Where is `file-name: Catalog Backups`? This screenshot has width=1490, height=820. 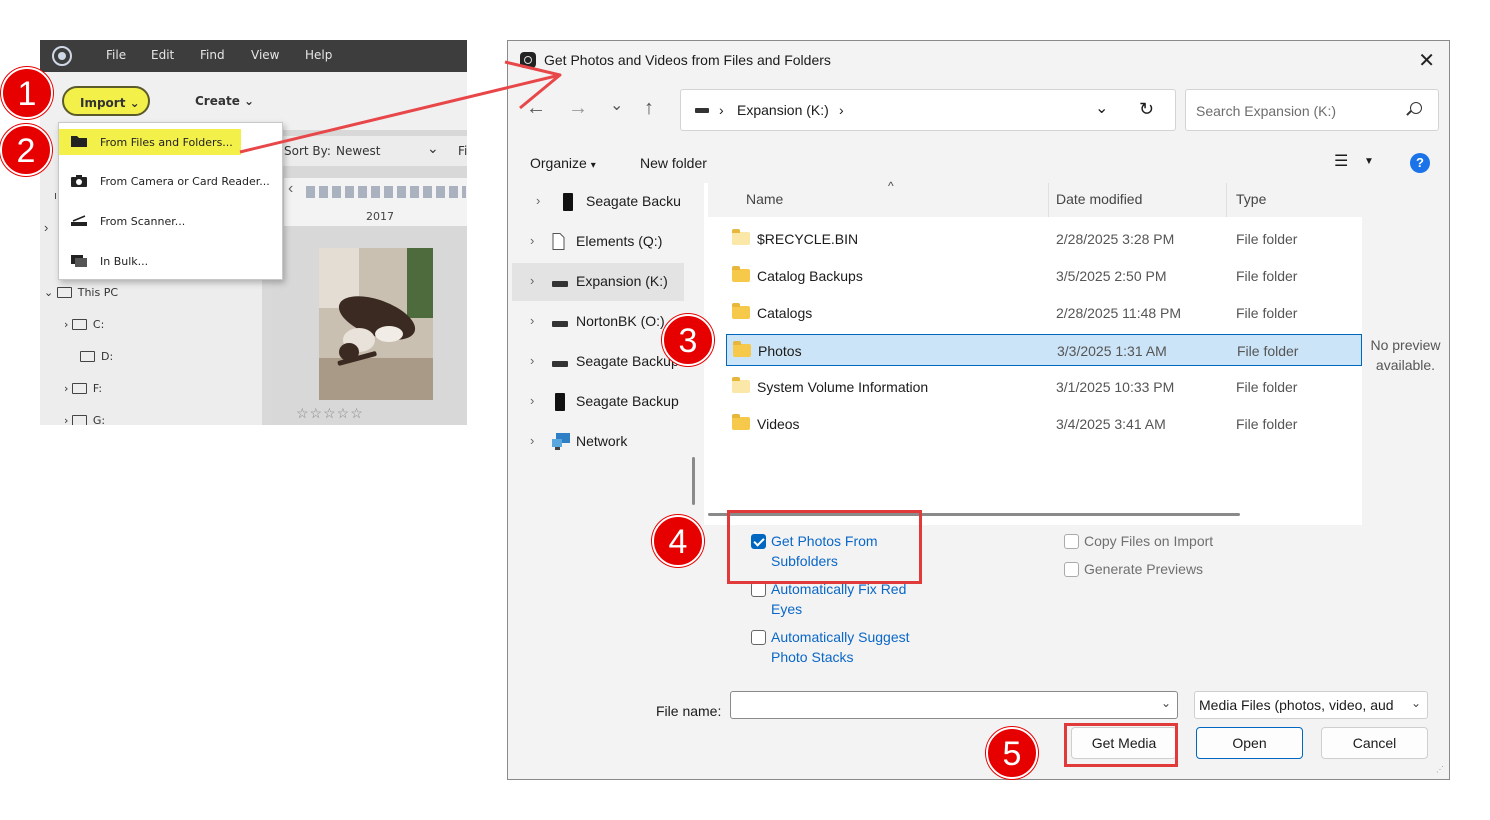
file-name: Catalog Backups is located at coordinates (810, 276).